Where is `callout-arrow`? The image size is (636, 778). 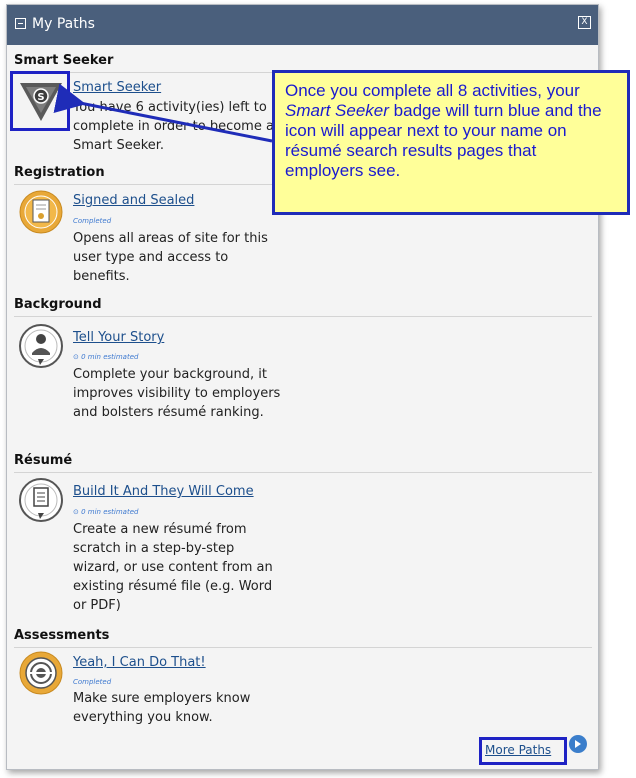 callout-arrow is located at coordinates (163, 113).